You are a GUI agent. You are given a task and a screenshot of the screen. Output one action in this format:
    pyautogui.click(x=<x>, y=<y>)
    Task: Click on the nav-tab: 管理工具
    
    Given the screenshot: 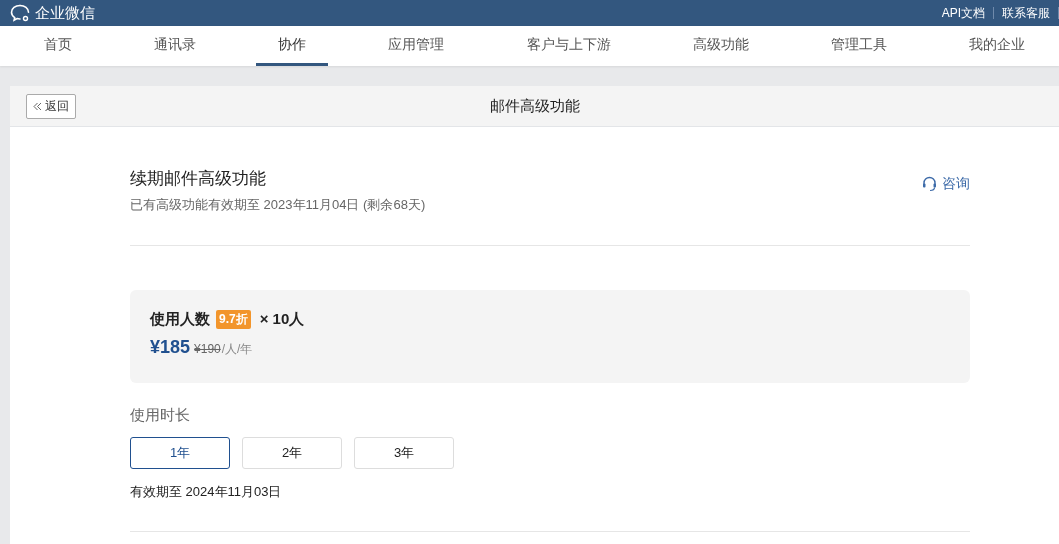 What is the action you would take?
    pyautogui.click(x=858, y=46)
    